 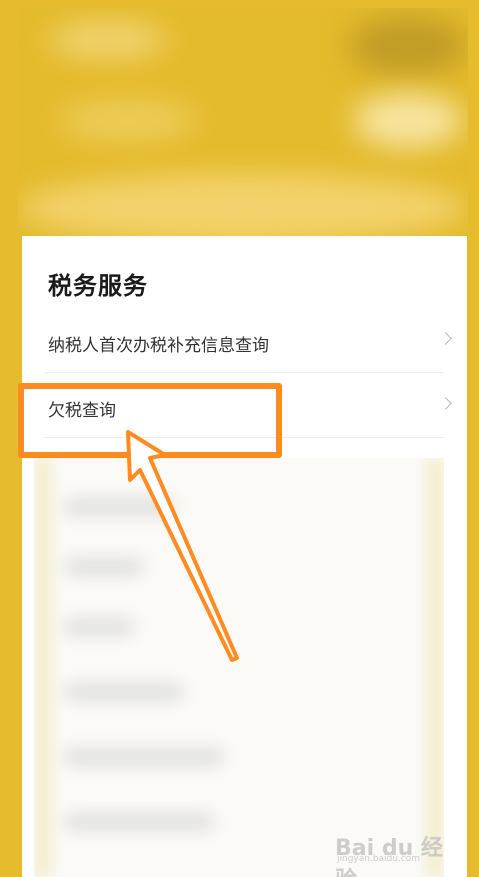 What do you see at coordinates (379, 859) in the screenshot?
I see `watermark-sub: jingyan.baidu.com` at bounding box center [379, 859].